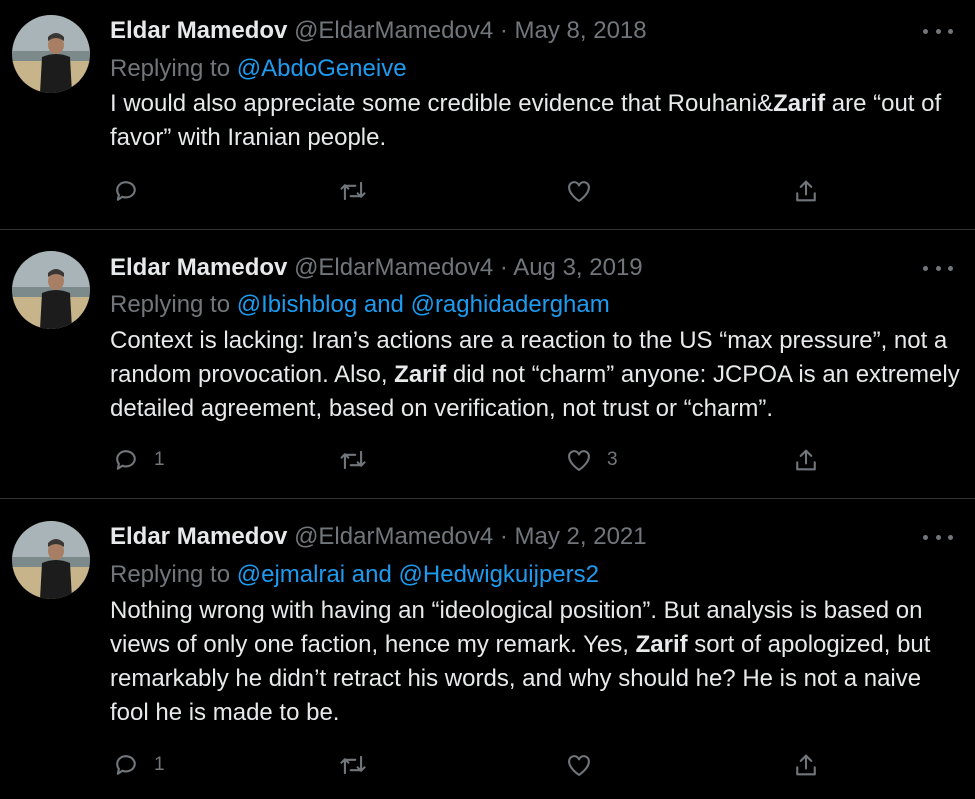  I want to click on tweet-date: May 2, 2021, so click(581, 536).